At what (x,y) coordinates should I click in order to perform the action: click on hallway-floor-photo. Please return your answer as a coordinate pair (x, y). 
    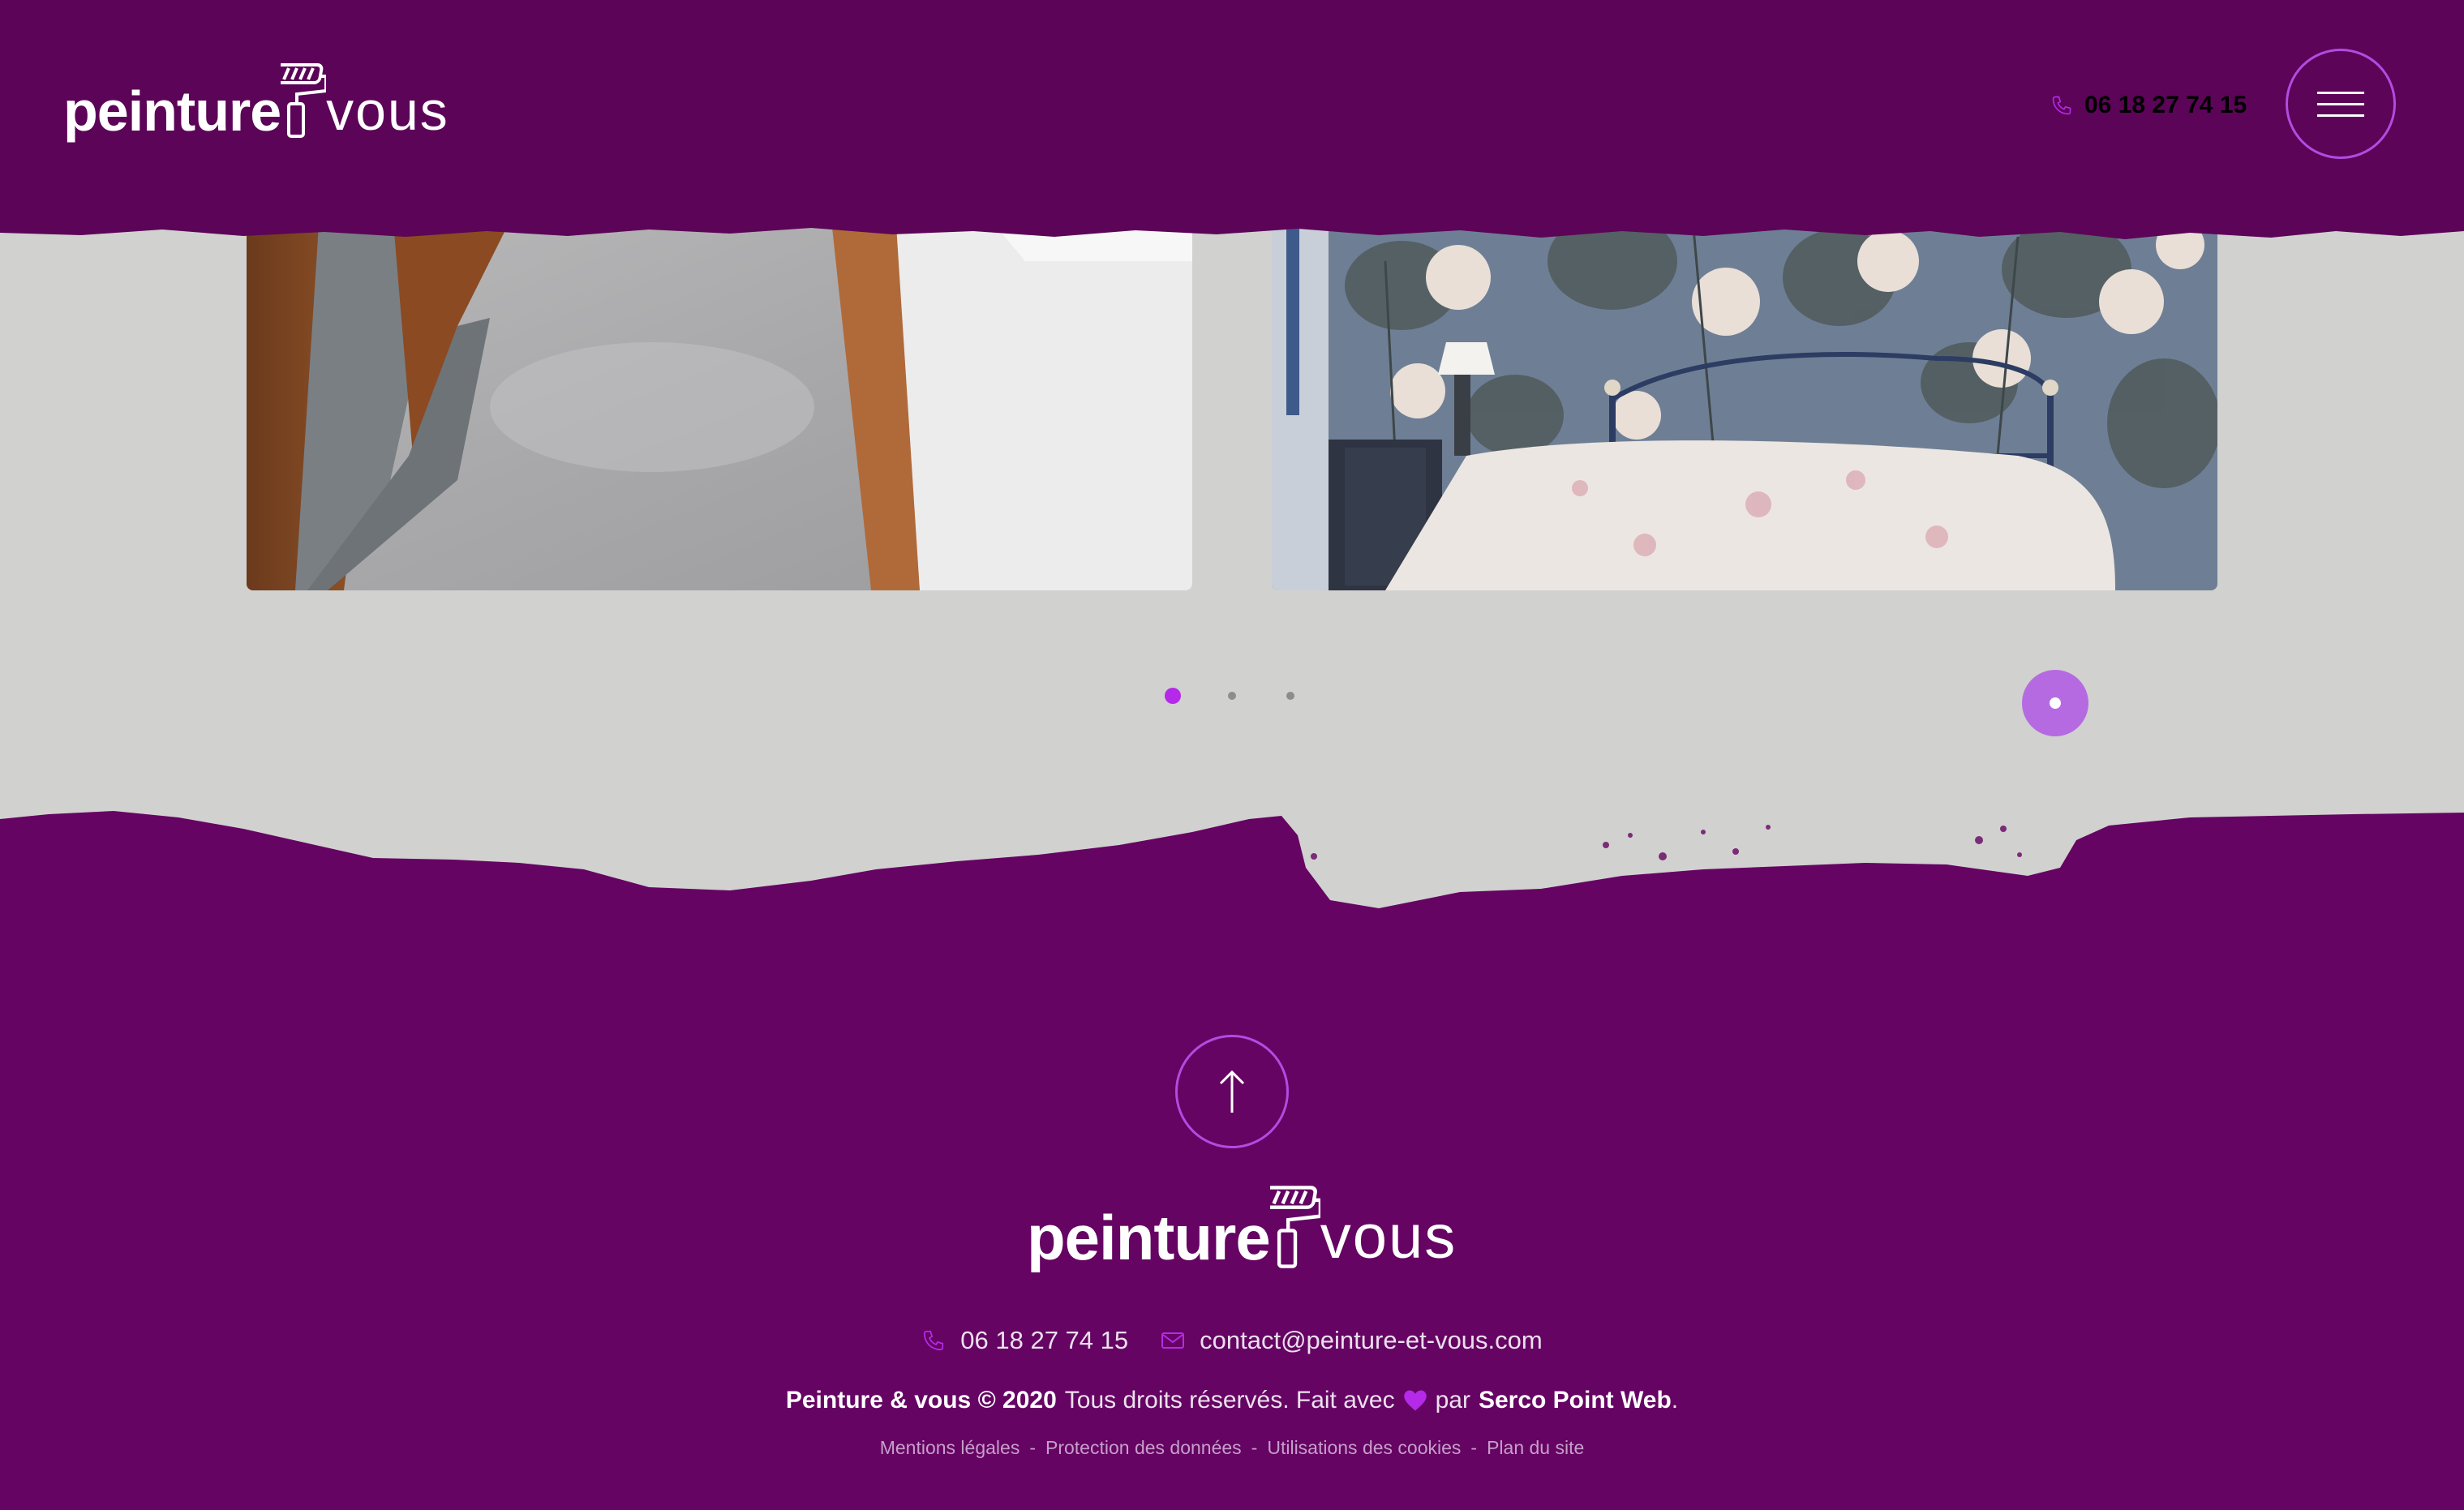
    Looking at the image, I should click on (719, 401).